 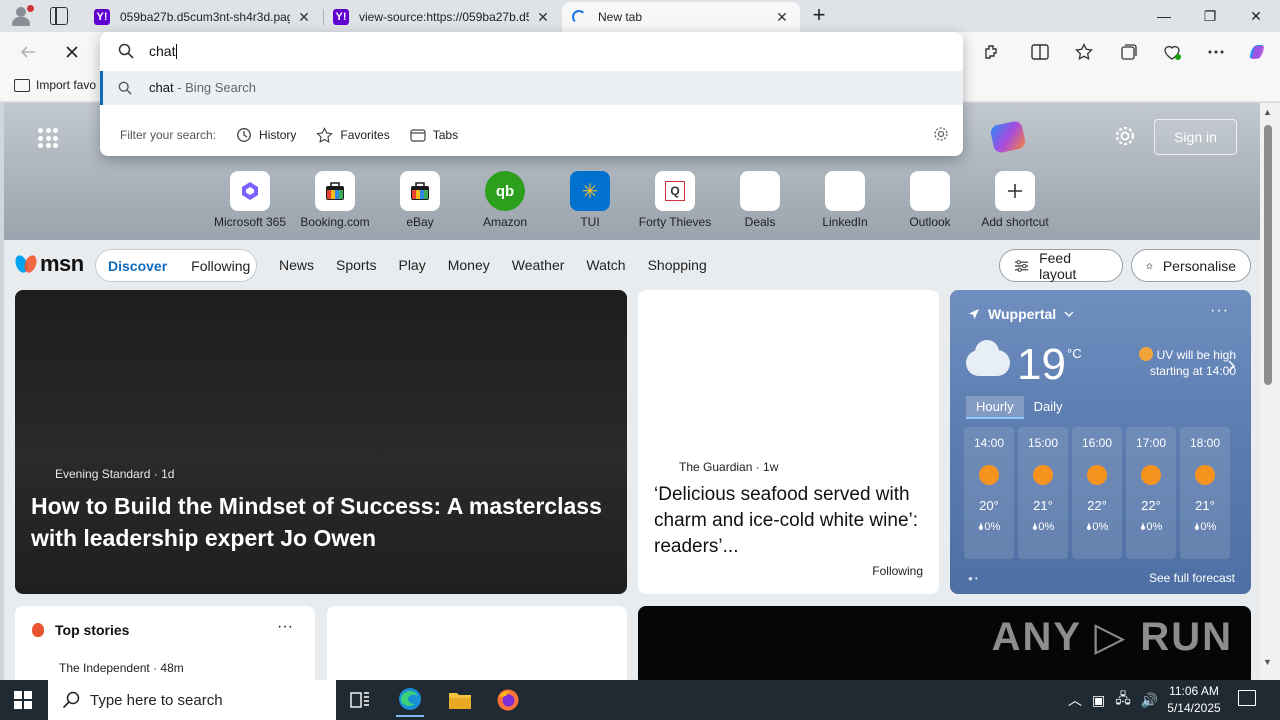 What do you see at coordinates (1149, 700) in the screenshot?
I see `volume-icon: 🔊` at bounding box center [1149, 700].